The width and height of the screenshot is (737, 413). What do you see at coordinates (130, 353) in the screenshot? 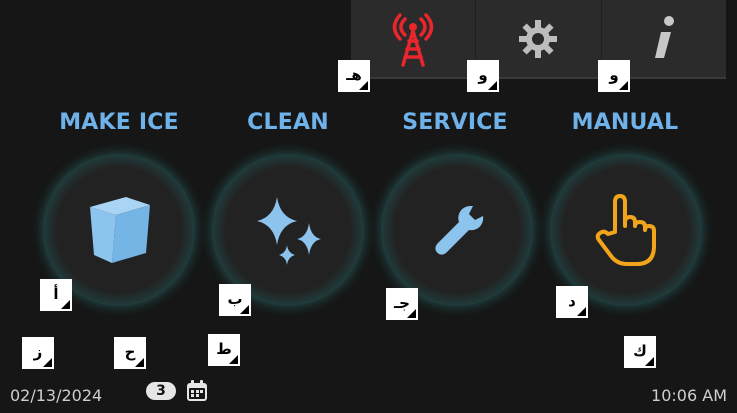
I see `marker-label: ح` at bounding box center [130, 353].